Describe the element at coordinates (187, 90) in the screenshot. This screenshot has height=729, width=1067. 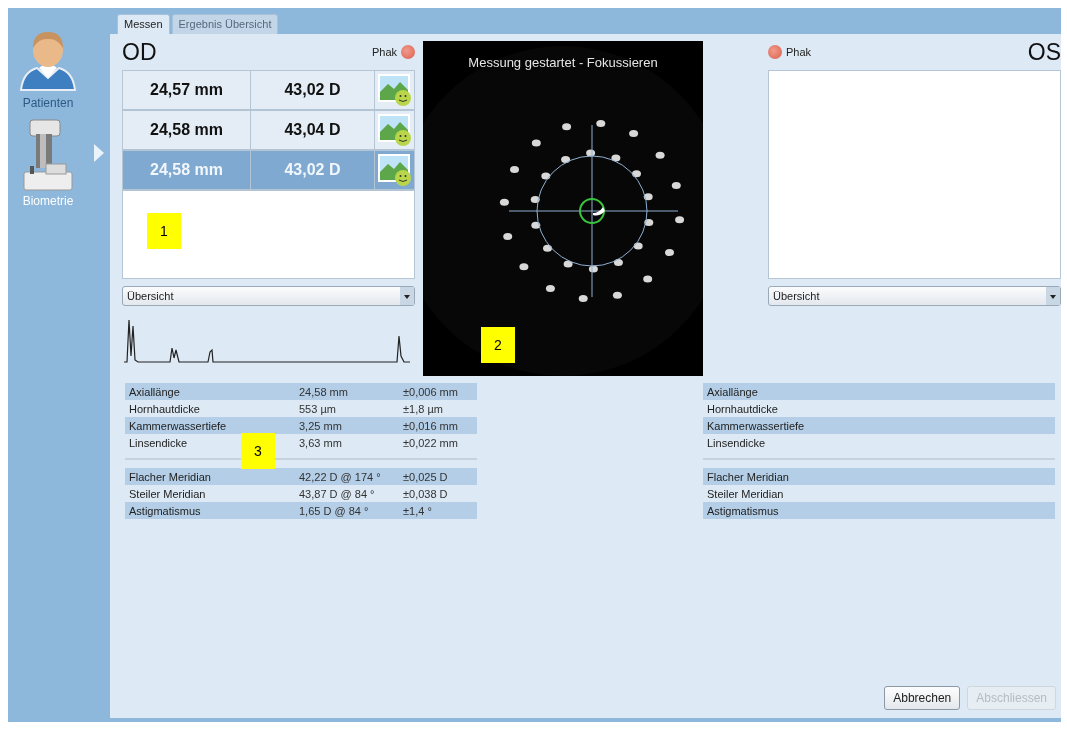
I see `axial-length-cell: 24,57 mm` at that location.